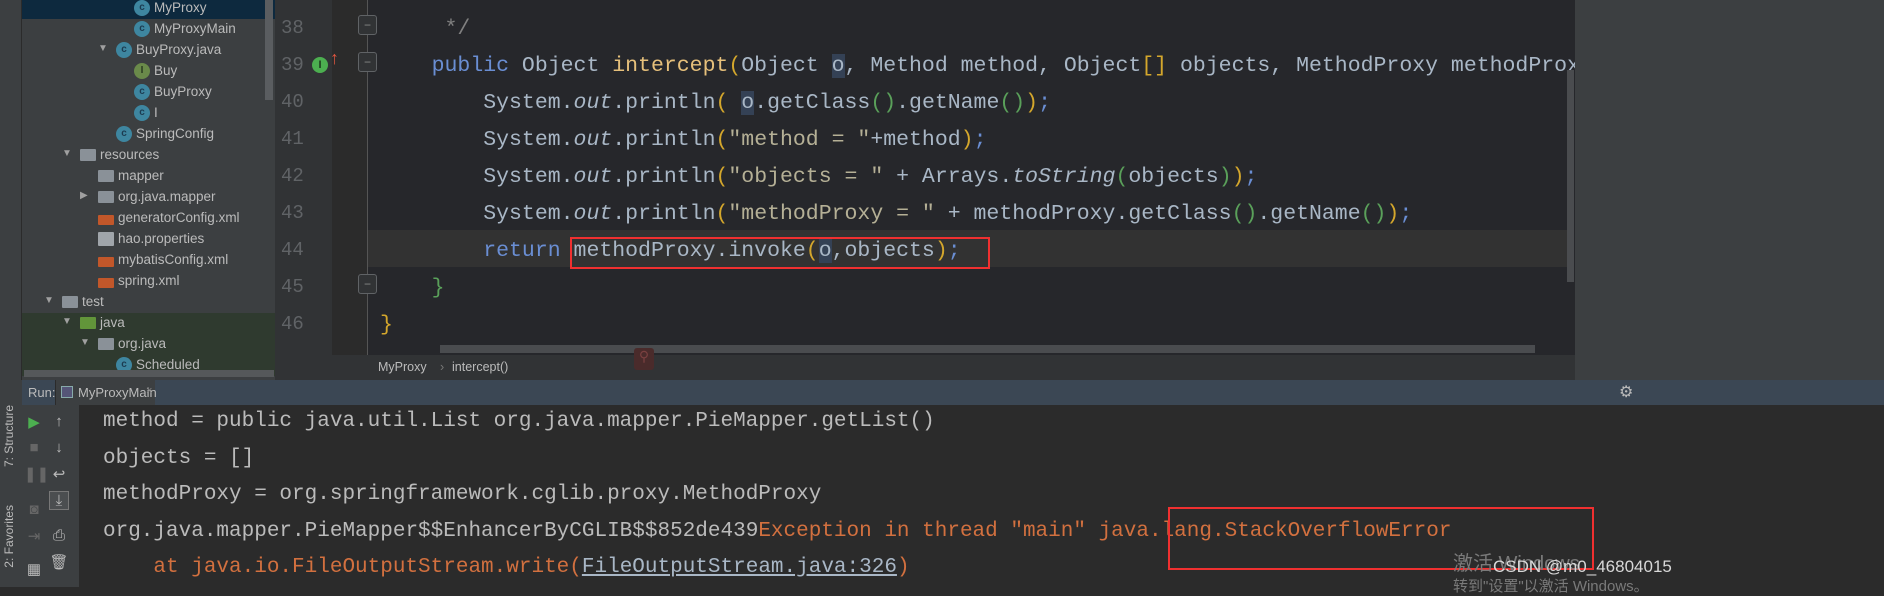 The image size is (1884, 596). What do you see at coordinates (670, 66) in the screenshot?
I see `code-token: intercept` at bounding box center [670, 66].